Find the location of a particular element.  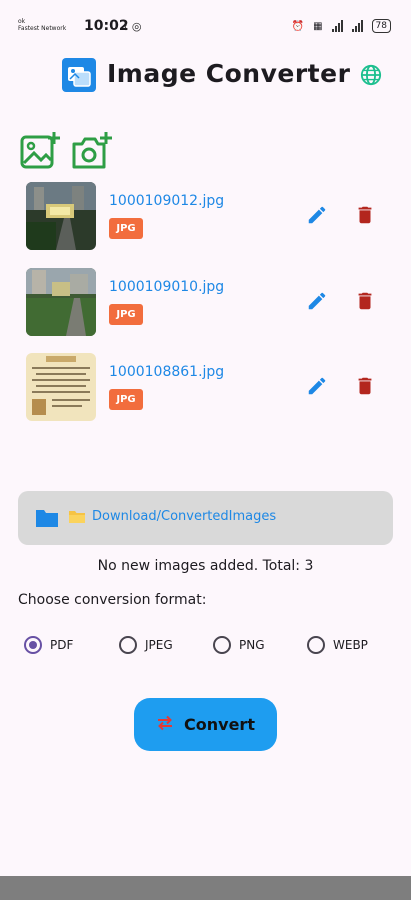

notification-icons: ⌇ ◎ is located at coordinates (132, 26).